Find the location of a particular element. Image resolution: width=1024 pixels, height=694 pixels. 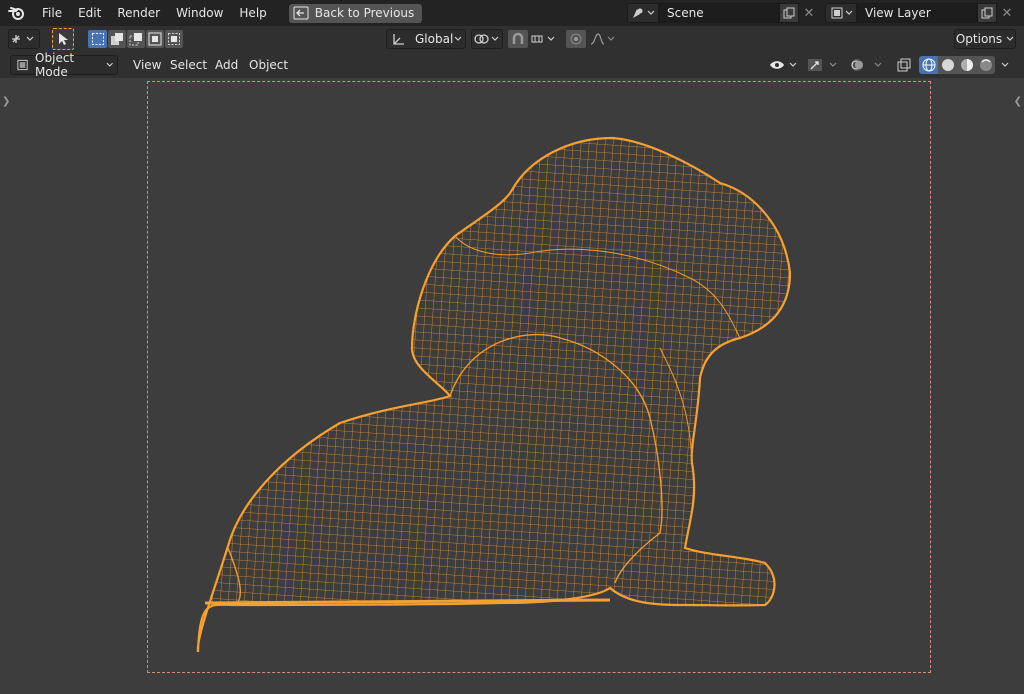

select-extend-icon is located at coordinates (117, 39).